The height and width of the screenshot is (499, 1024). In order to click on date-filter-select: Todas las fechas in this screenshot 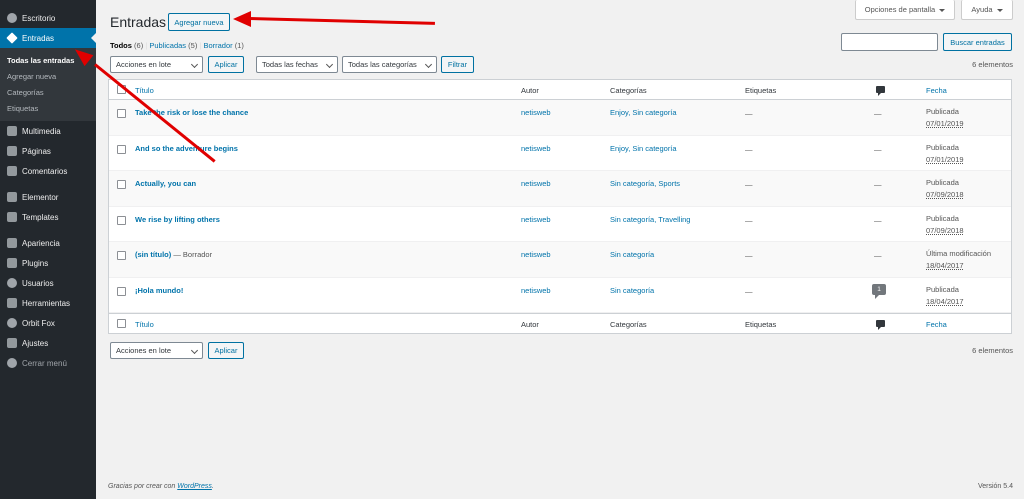, I will do `click(297, 64)`.